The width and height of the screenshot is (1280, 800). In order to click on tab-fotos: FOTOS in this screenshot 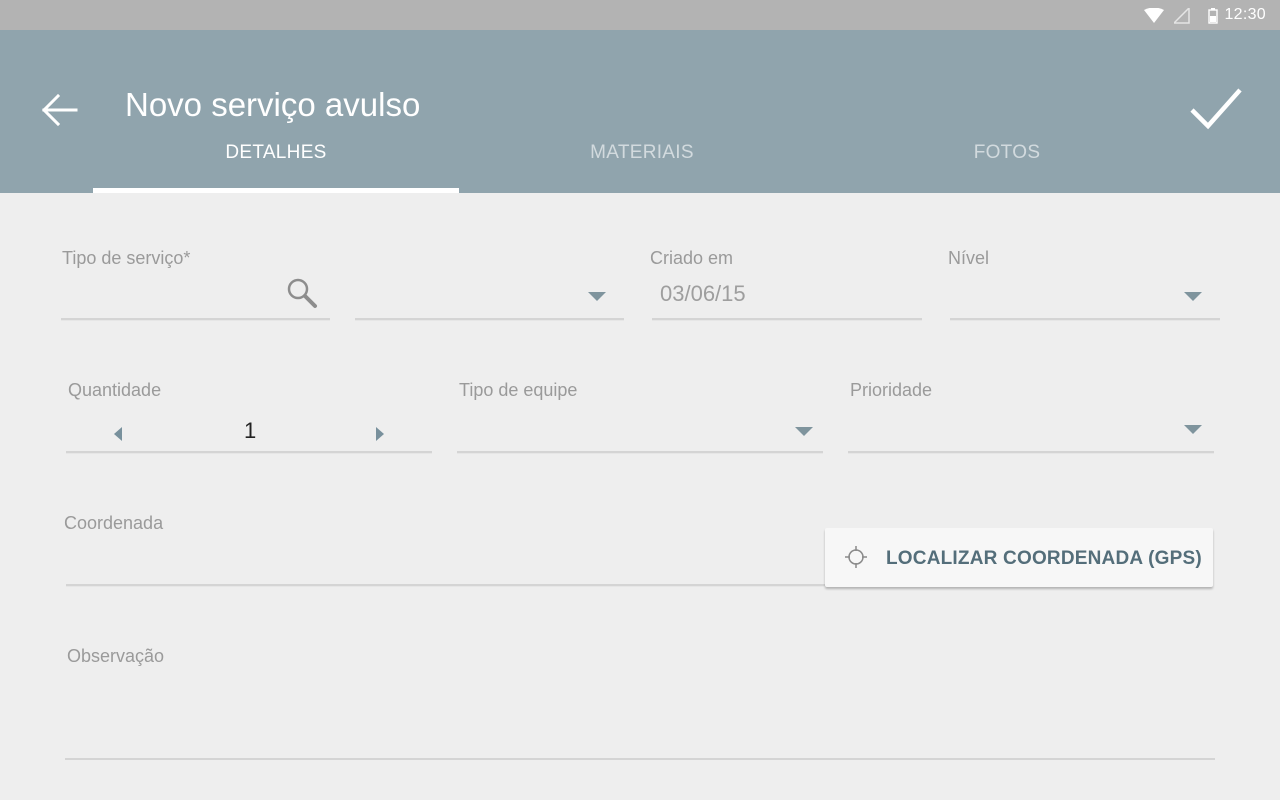, I will do `click(1007, 167)`.